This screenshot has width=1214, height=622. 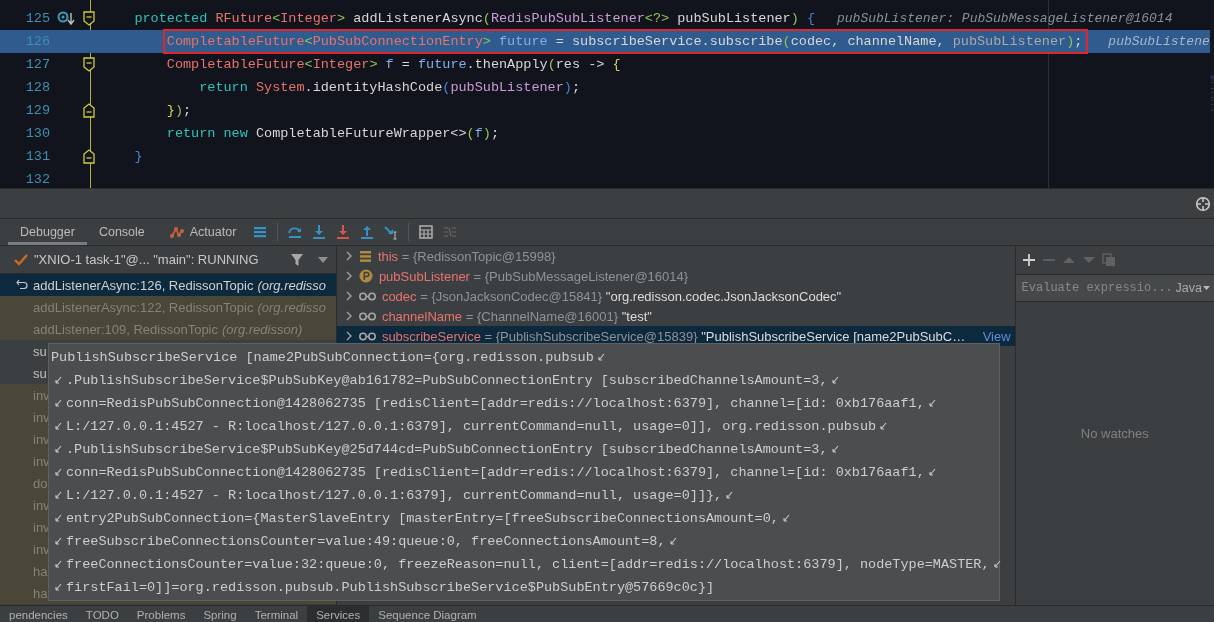 What do you see at coordinates (533, 276) in the screenshot?
I see `variable-value: pubSubListener = {PubSubMessageListener@16014}` at bounding box center [533, 276].